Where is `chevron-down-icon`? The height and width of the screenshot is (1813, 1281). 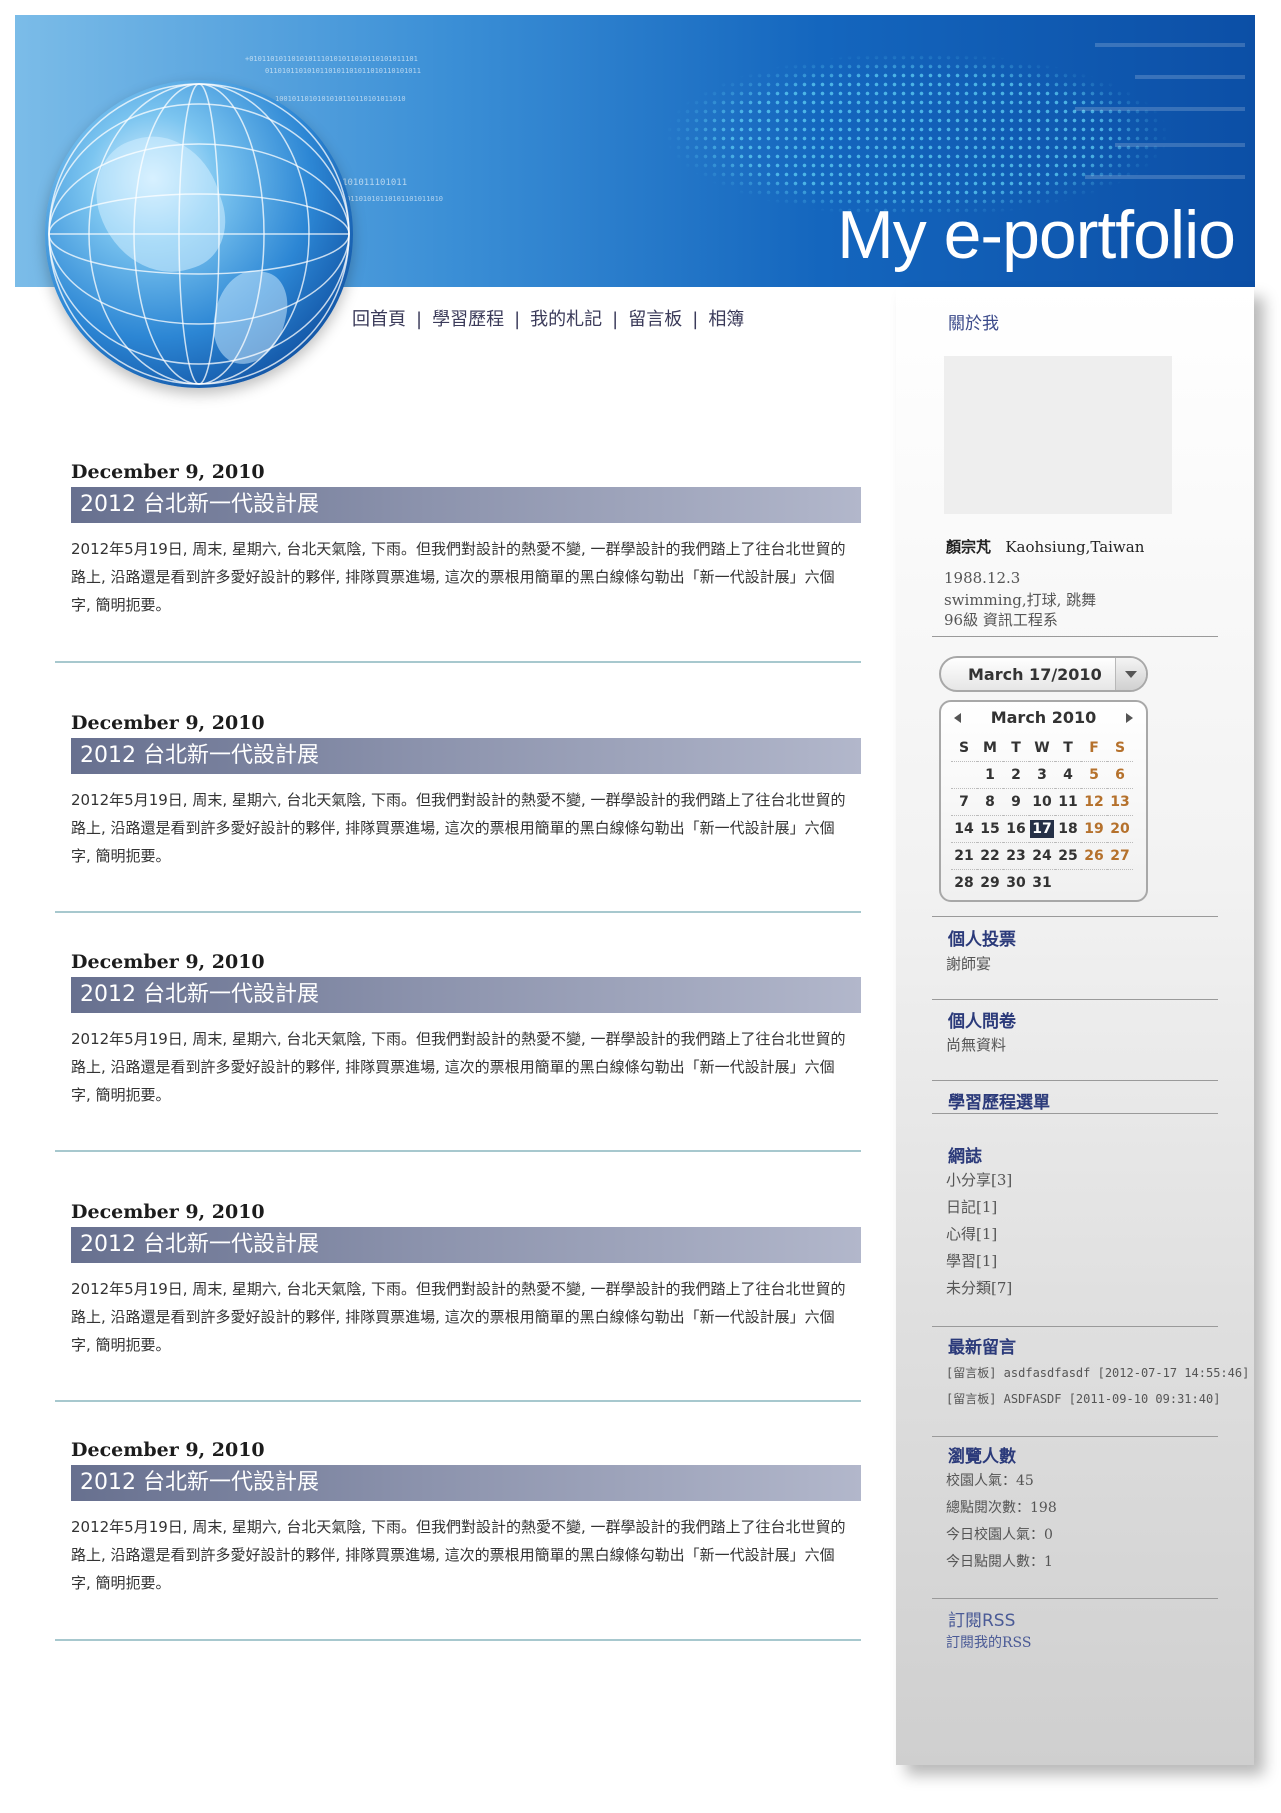 chevron-down-icon is located at coordinates (1130, 674).